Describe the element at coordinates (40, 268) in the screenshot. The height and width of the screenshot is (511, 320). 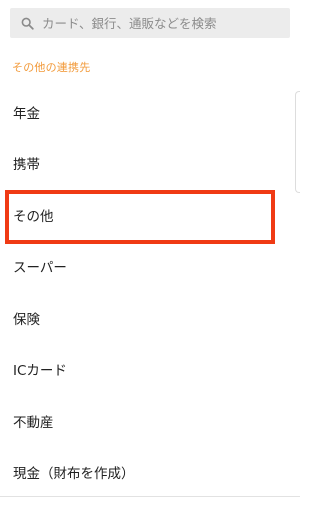
I see `list-item-label: スーパー` at that location.